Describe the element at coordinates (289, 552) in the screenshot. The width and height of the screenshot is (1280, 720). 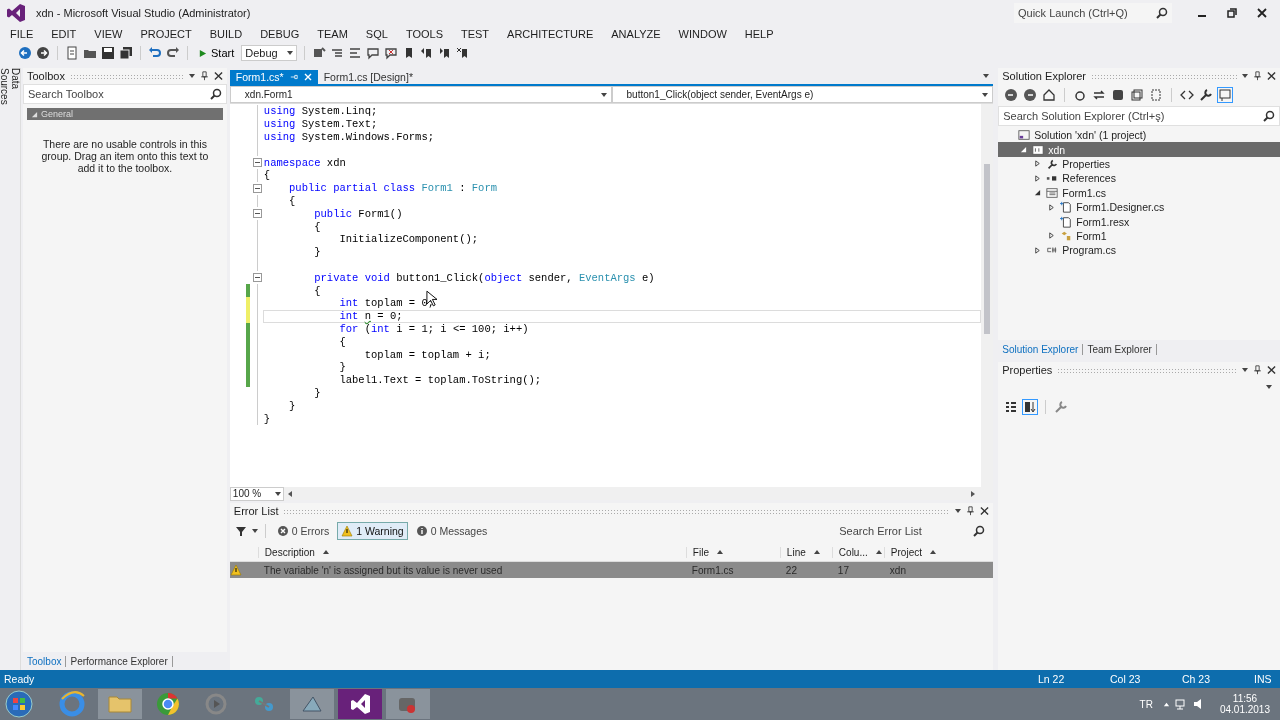
I see `column-header: Description` at that location.